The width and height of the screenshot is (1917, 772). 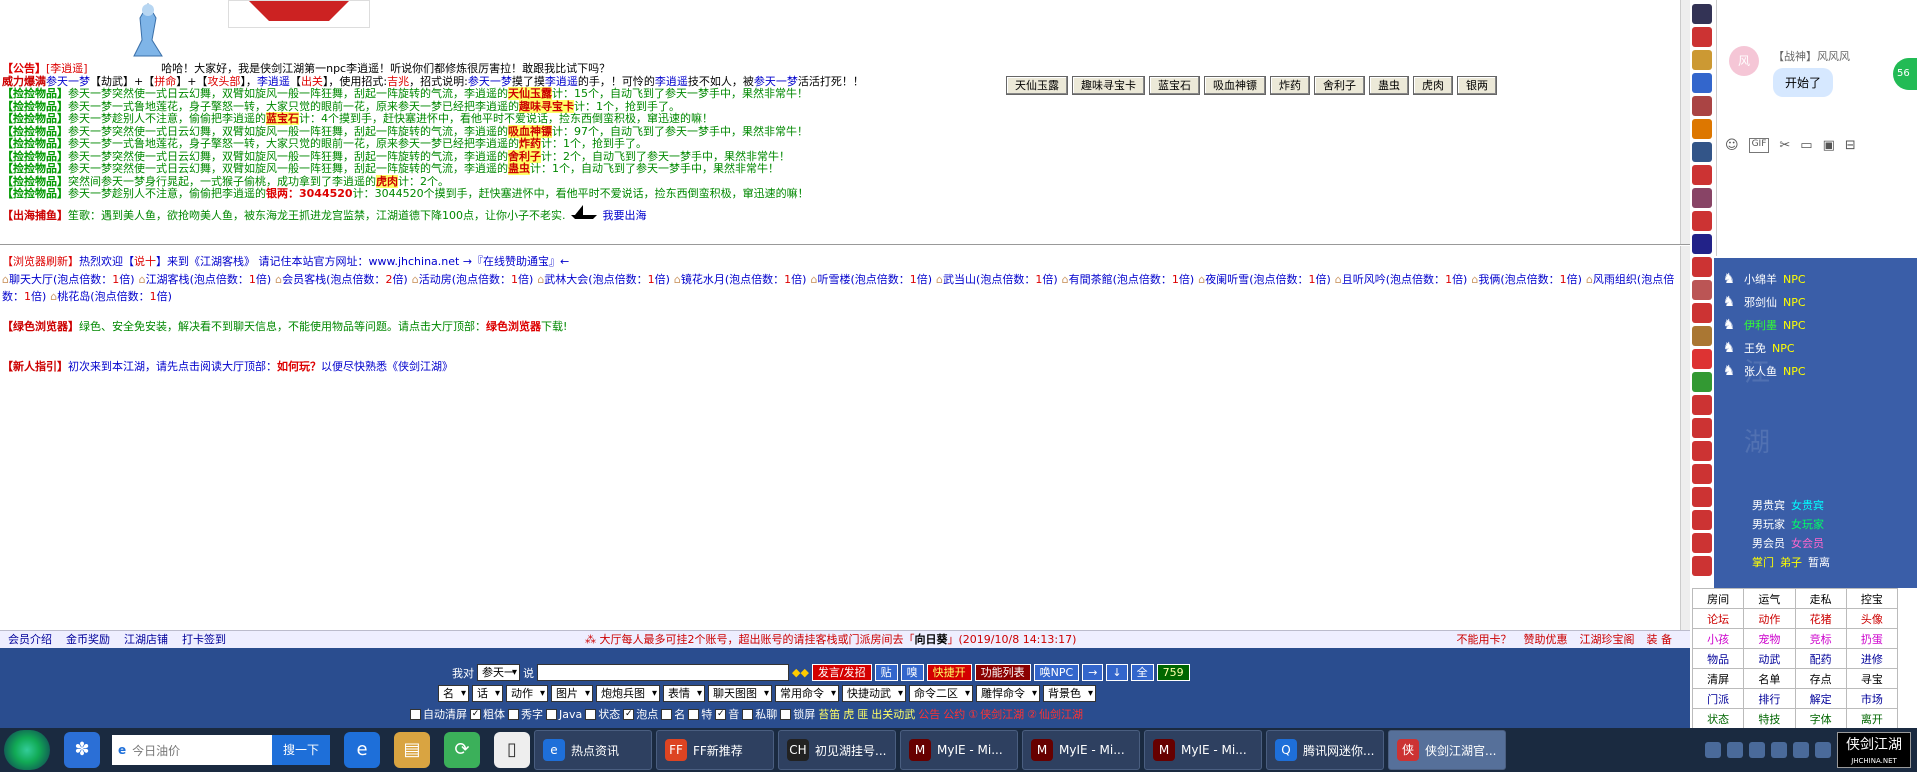 What do you see at coordinates (1264, 279) in the screenshot?
I see `room-entry: ⌂夜阑听雪(泡点倍数：1倍)` at bounding box center [1264, 279].